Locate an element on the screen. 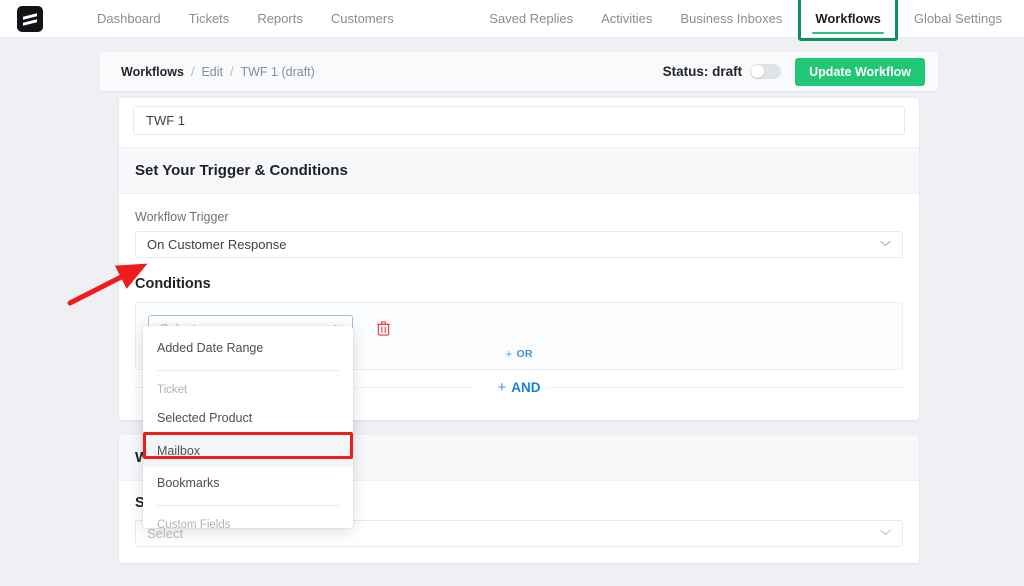 Image resolution: width=1024 pixels, height=586 pixels. primary-nav: Dashboard Tickets Reports Customers is located at coordinates (245, 19).